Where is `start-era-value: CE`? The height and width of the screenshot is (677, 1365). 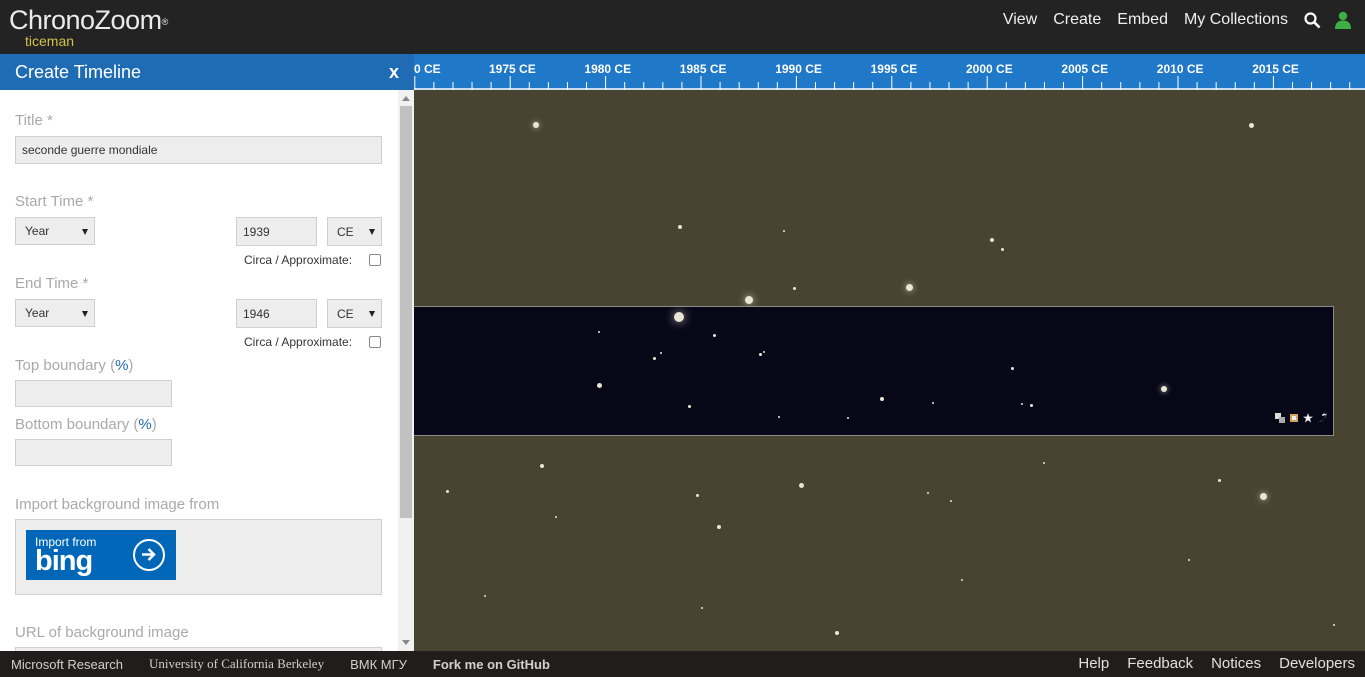 start-era-value: CE is located at coordinates (345, 231).